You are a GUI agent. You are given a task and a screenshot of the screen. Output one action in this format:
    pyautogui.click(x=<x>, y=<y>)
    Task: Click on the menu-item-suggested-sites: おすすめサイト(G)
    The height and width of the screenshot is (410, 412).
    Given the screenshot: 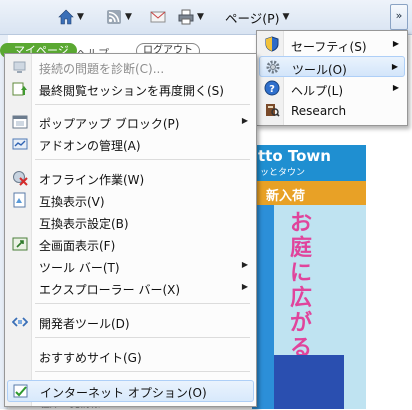 What is the action you would take?
    pyautogui.click(x=130, y=356)
    